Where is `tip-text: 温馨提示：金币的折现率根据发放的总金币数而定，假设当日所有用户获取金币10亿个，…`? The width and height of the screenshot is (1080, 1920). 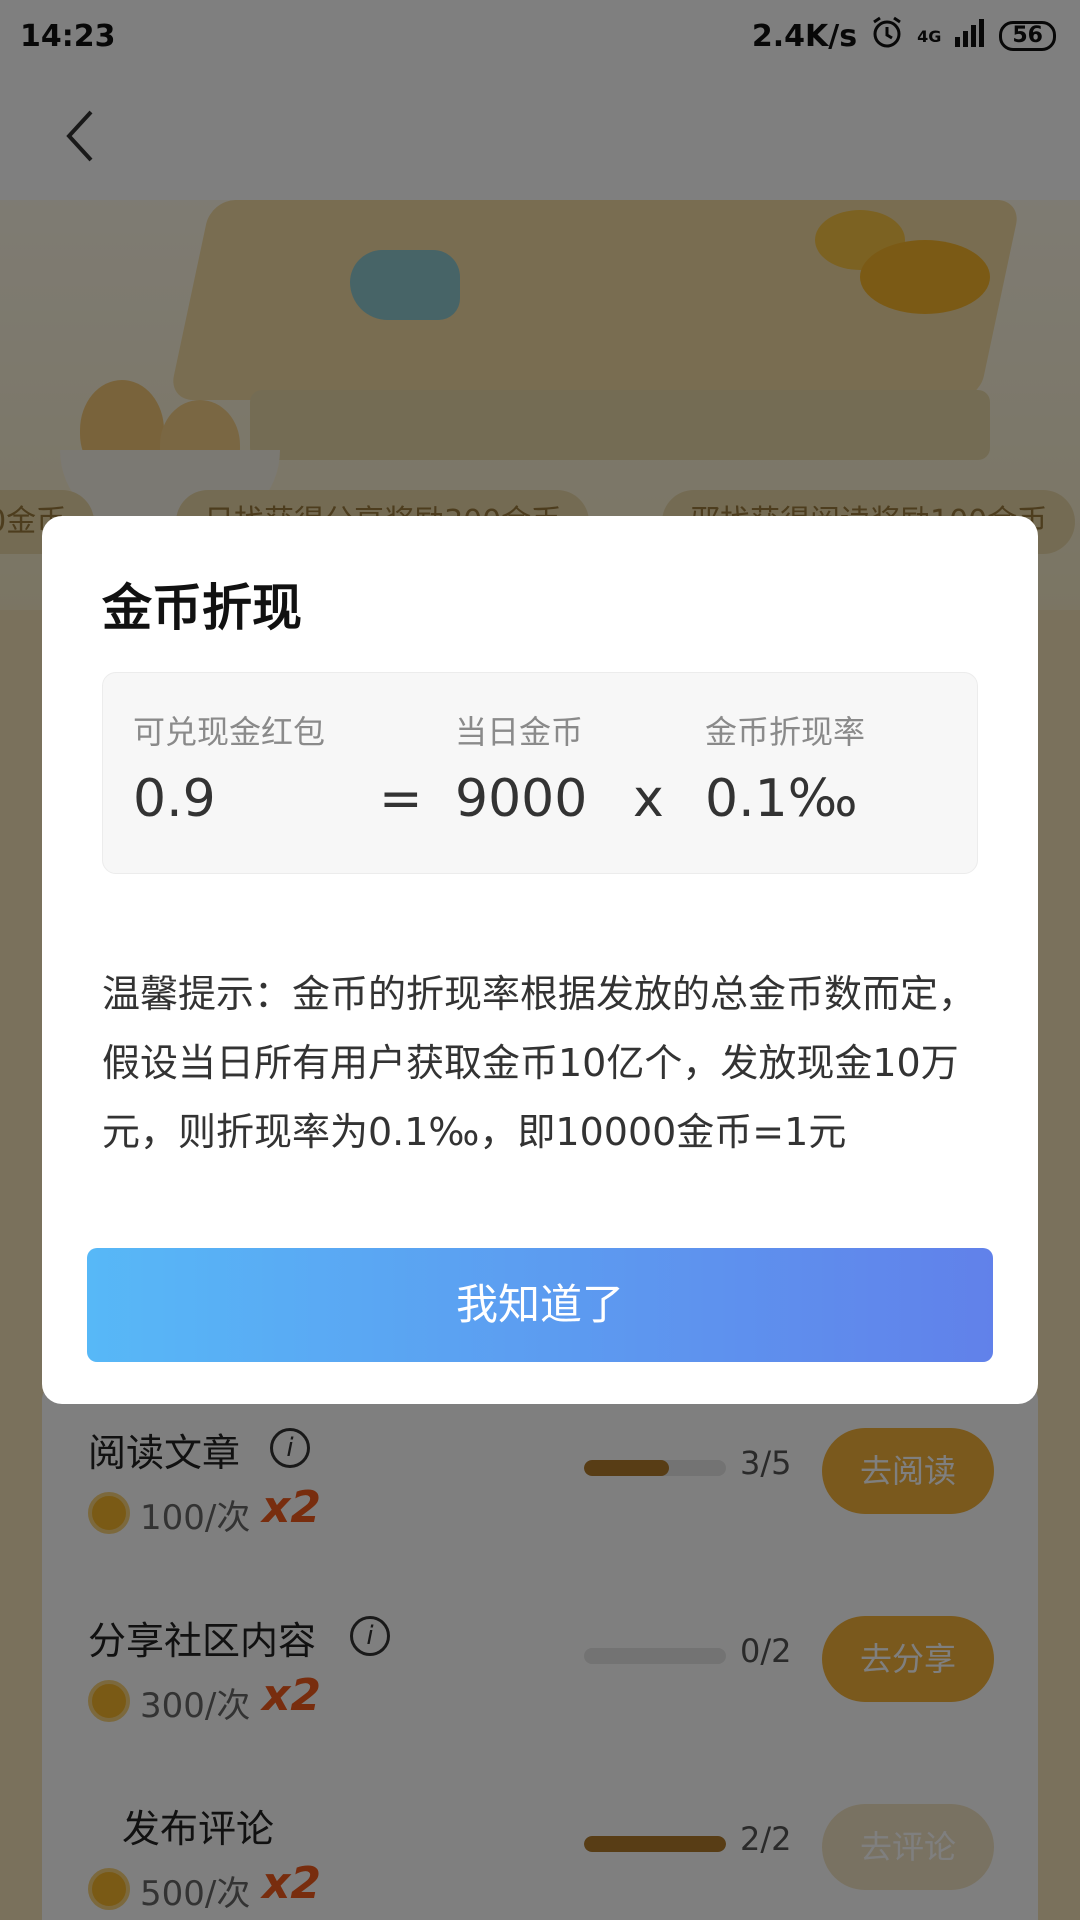 tip-text: 温馨提示：金币的折现率根据发放的总金币数而定，假设当日所有用户获取金币10亿个，… is located at coordinates (539, 1063).